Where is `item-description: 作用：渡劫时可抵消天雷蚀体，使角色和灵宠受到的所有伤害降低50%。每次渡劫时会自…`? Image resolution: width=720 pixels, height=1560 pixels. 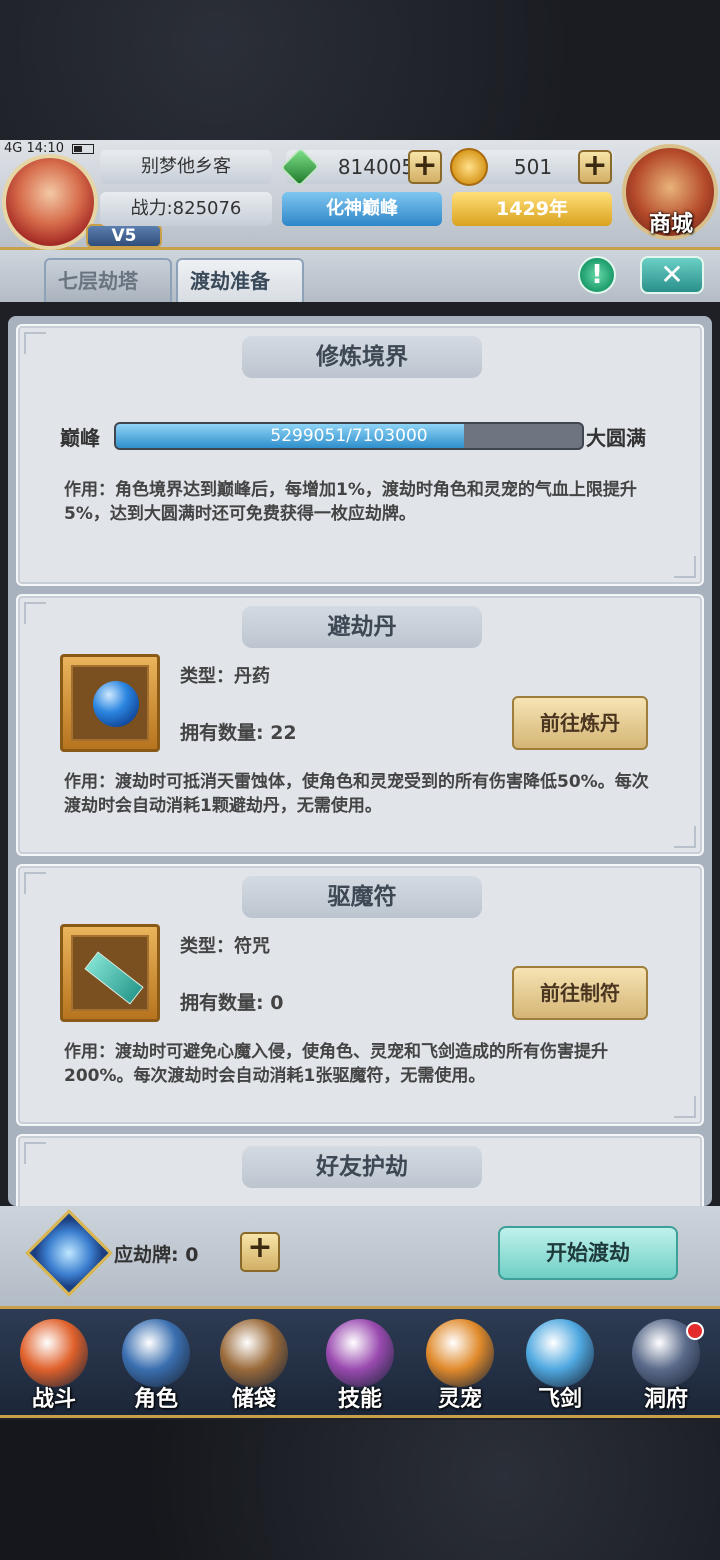
item-description: 作用：渡劫时可抵消天雷蚀体，使角色和灵宠受到的所有伤害降低50%。每次渡劫时会自… is located at coordinates (356, 794).